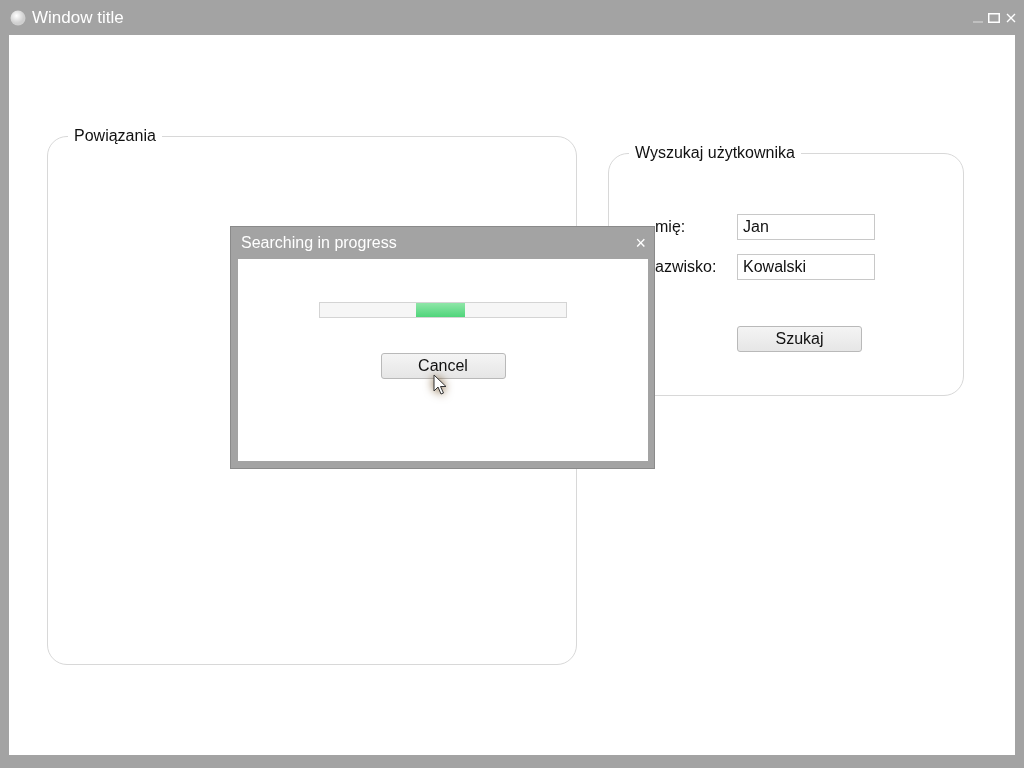  Describe the element at coordinates (715, 153) in the screenshot. I see `group-title: Wyszukaj użytkownika` at that location.